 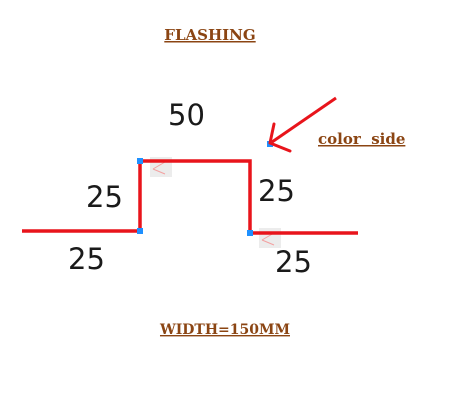 What do you see at coordinates (190, 197) in the screenshot?
I see `flashing-profile` at bounding box center [190, 197].